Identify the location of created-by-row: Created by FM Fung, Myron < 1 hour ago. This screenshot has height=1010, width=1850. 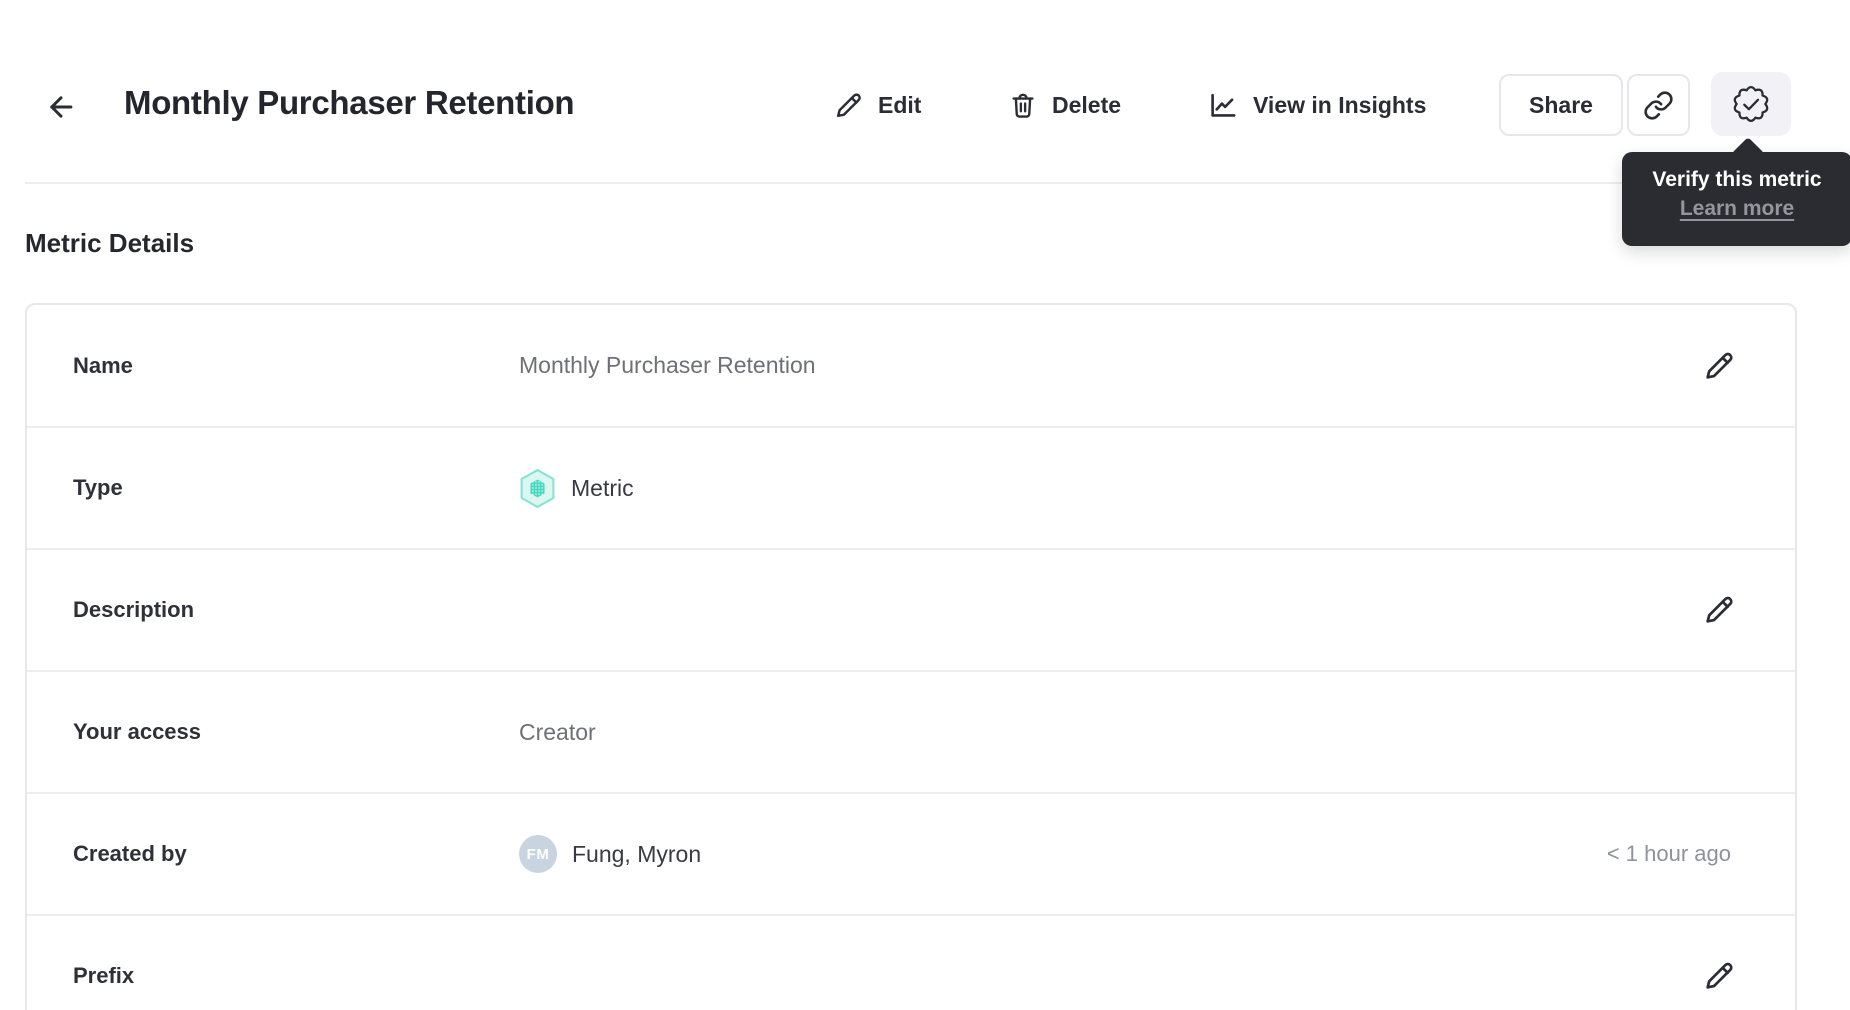
(911, 853).